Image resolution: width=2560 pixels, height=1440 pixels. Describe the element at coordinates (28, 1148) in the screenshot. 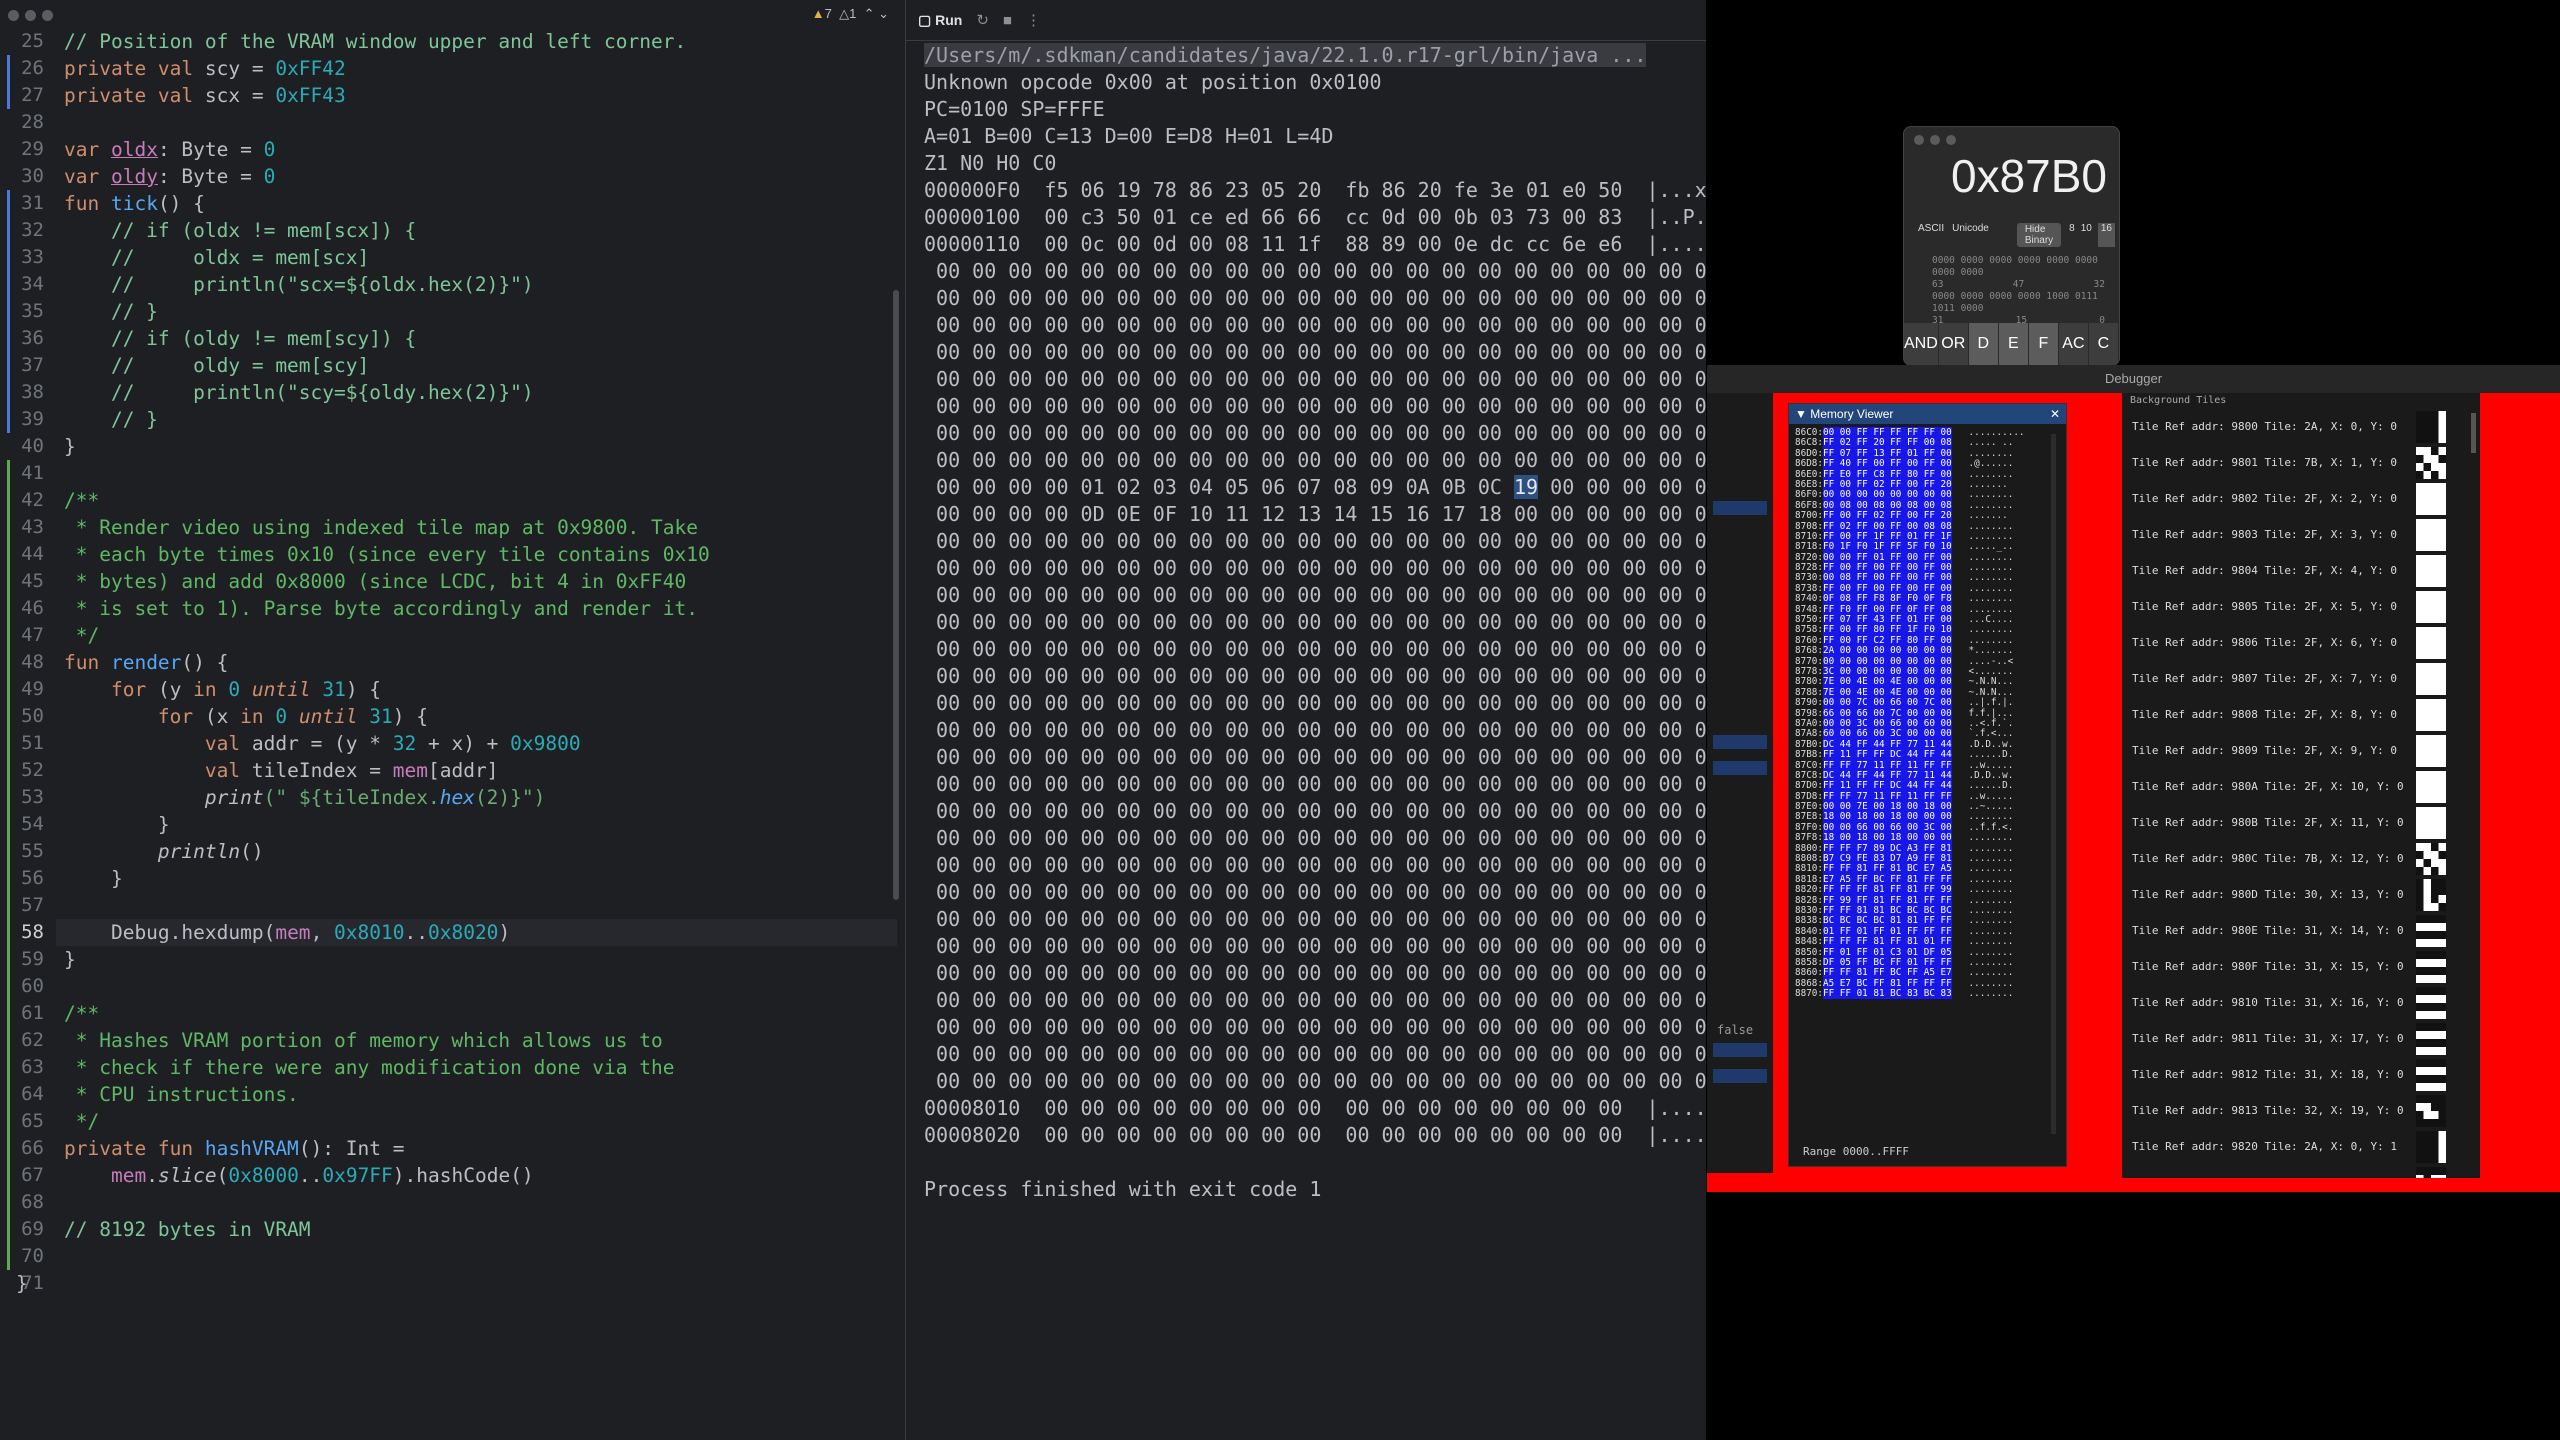

I see `line-number: 66` at that location.